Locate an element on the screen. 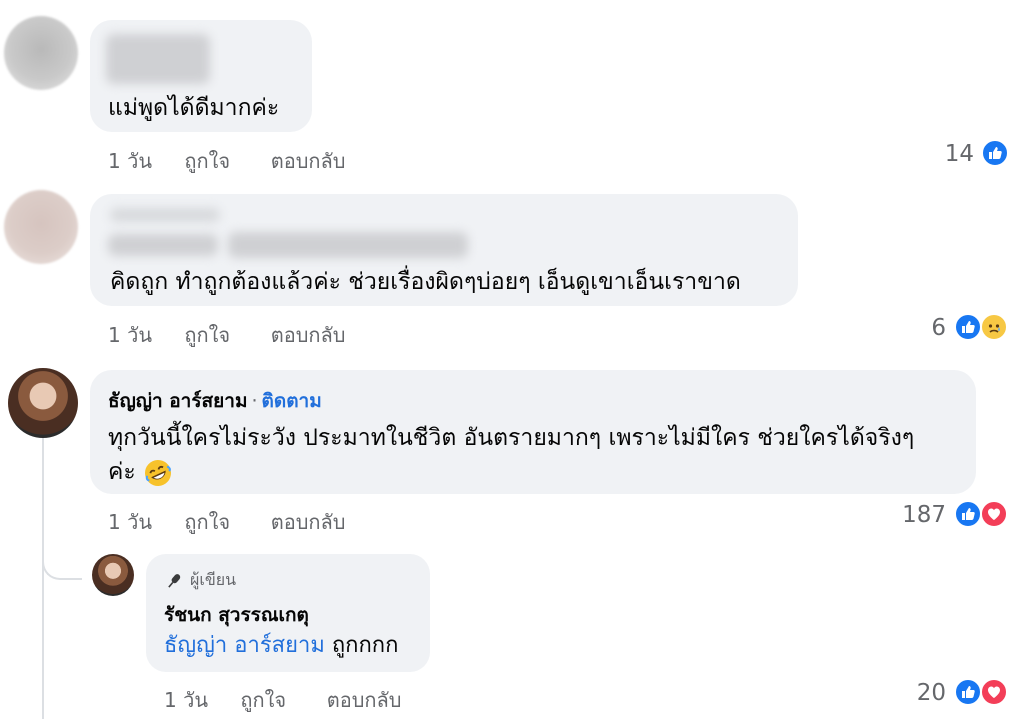 The image size is (1024, 719). reaction-count: 6 is located at coordinates (938, 328).